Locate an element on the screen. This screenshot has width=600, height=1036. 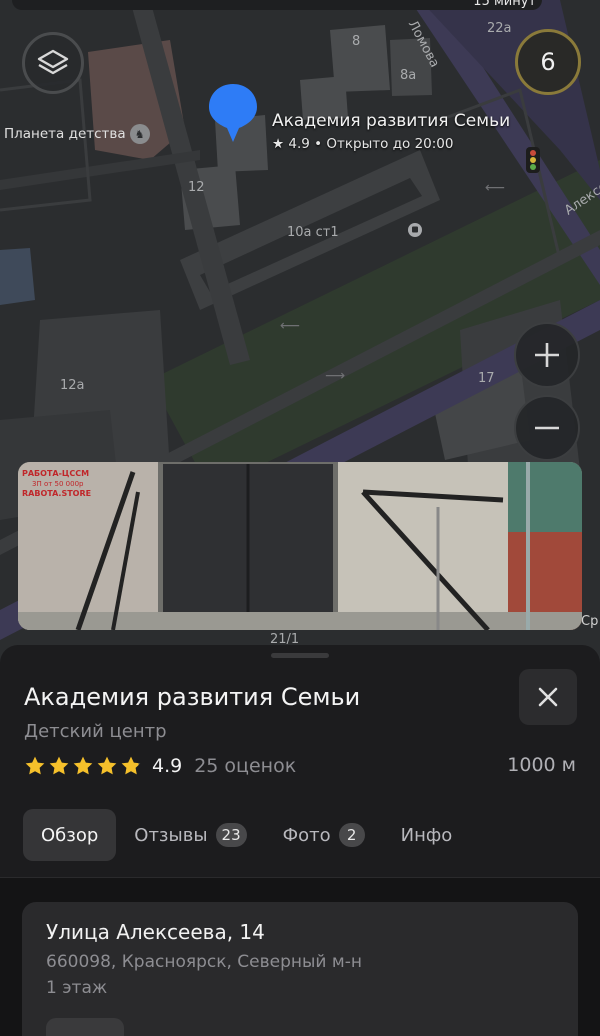
svg-text: 3П от 50 000р is located at coordinates (58, 484).